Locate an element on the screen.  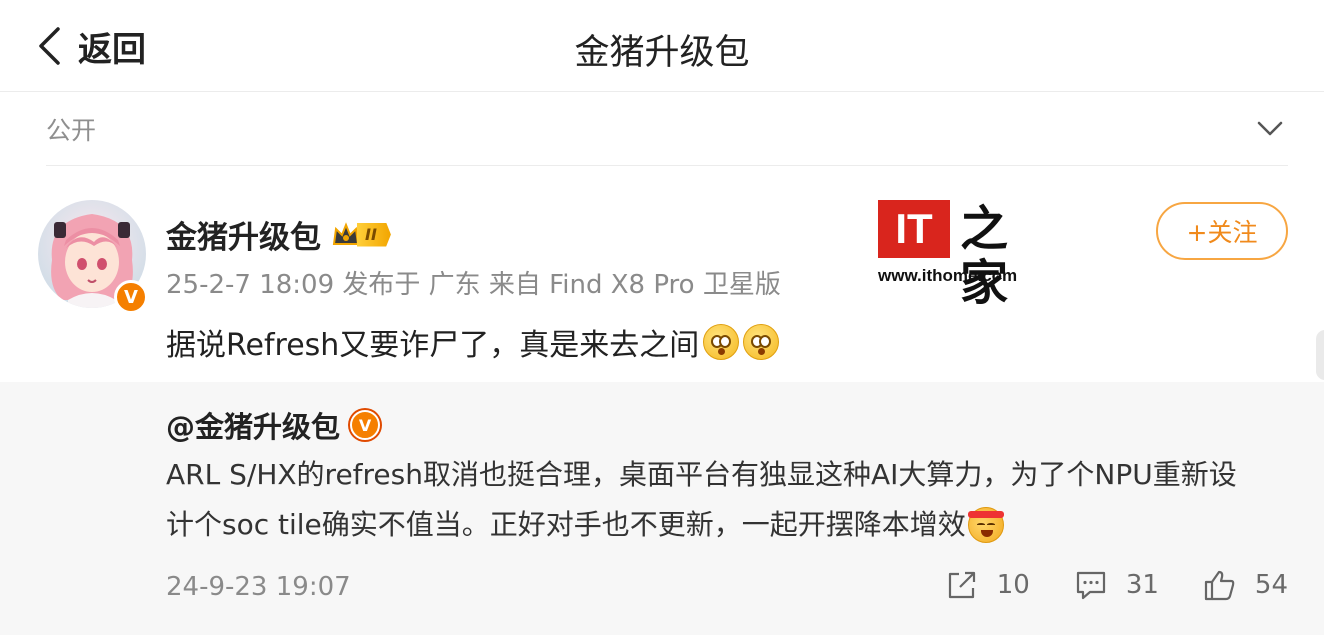
vip-level-badge: II is located at coordinates (361, 235).